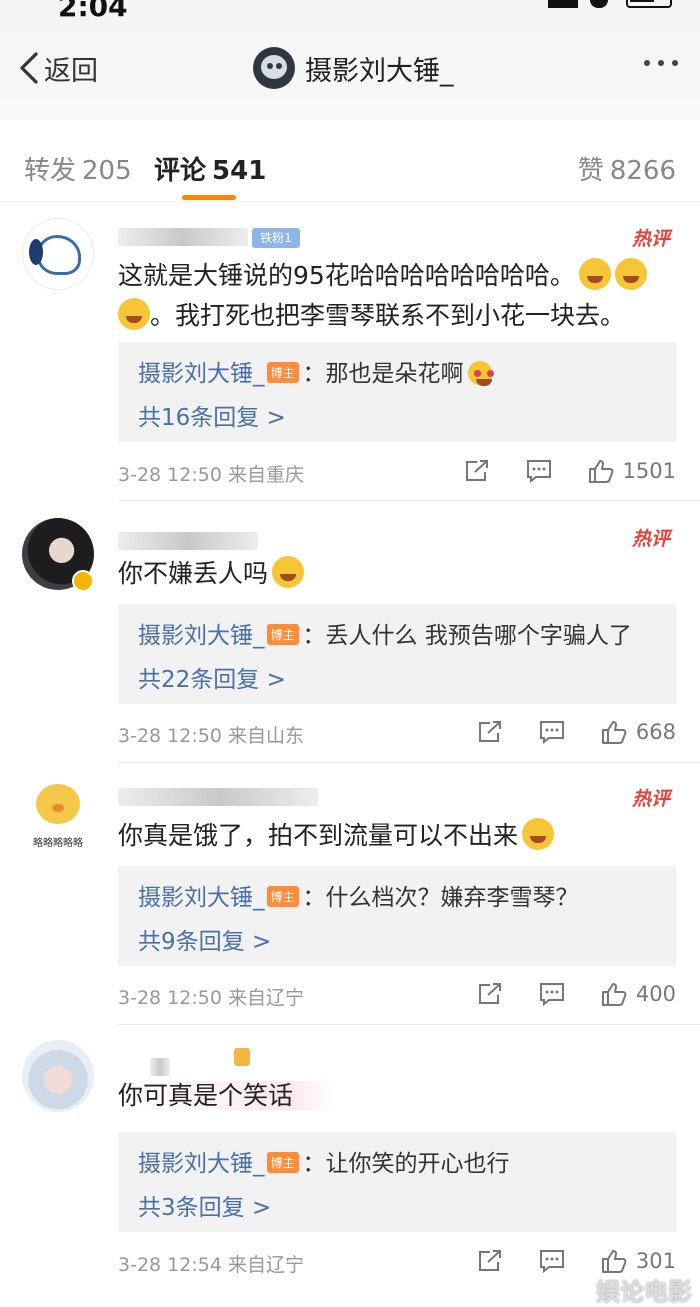  What do you see at coordinates (50, 171) in the screenshot?
I see `tab-repost-label: 转发` at bounding box center [50, 171].